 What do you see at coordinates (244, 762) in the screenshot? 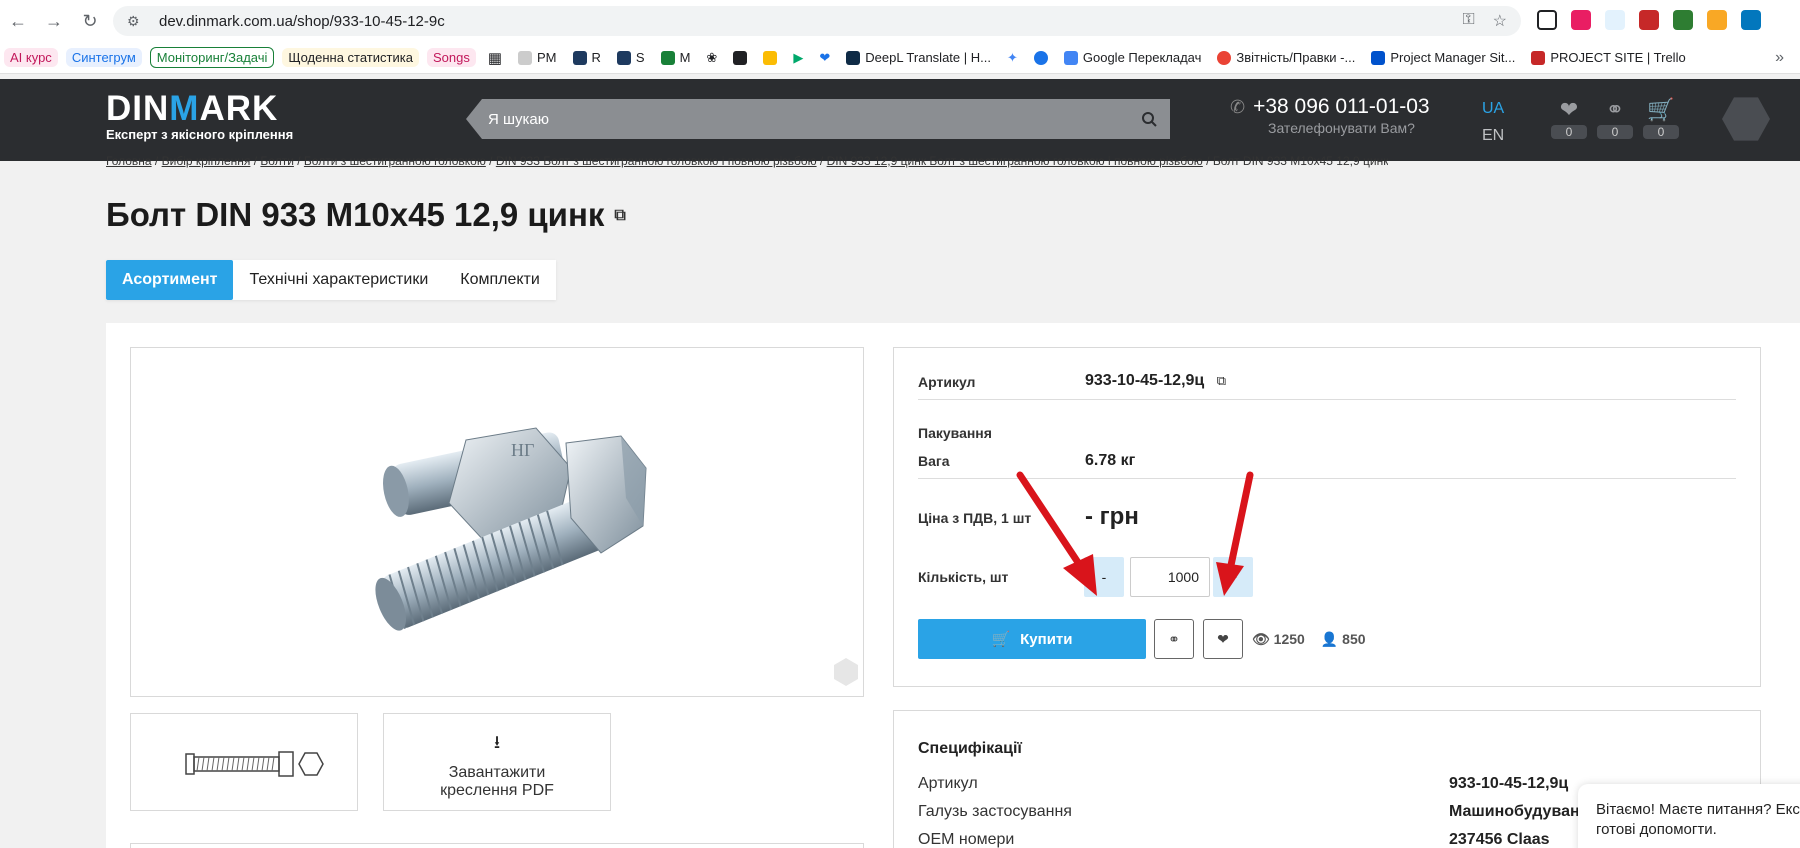
I see `drawing-thumbnail` at bounding box center [244, 762].